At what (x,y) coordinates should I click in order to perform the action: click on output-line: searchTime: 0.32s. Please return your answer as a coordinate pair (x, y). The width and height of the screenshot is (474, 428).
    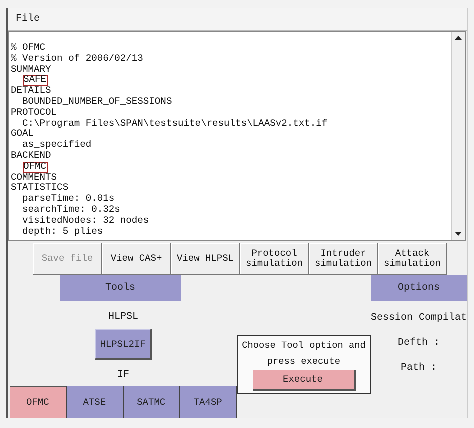
    Looking at the image, I should click on (72, 210).